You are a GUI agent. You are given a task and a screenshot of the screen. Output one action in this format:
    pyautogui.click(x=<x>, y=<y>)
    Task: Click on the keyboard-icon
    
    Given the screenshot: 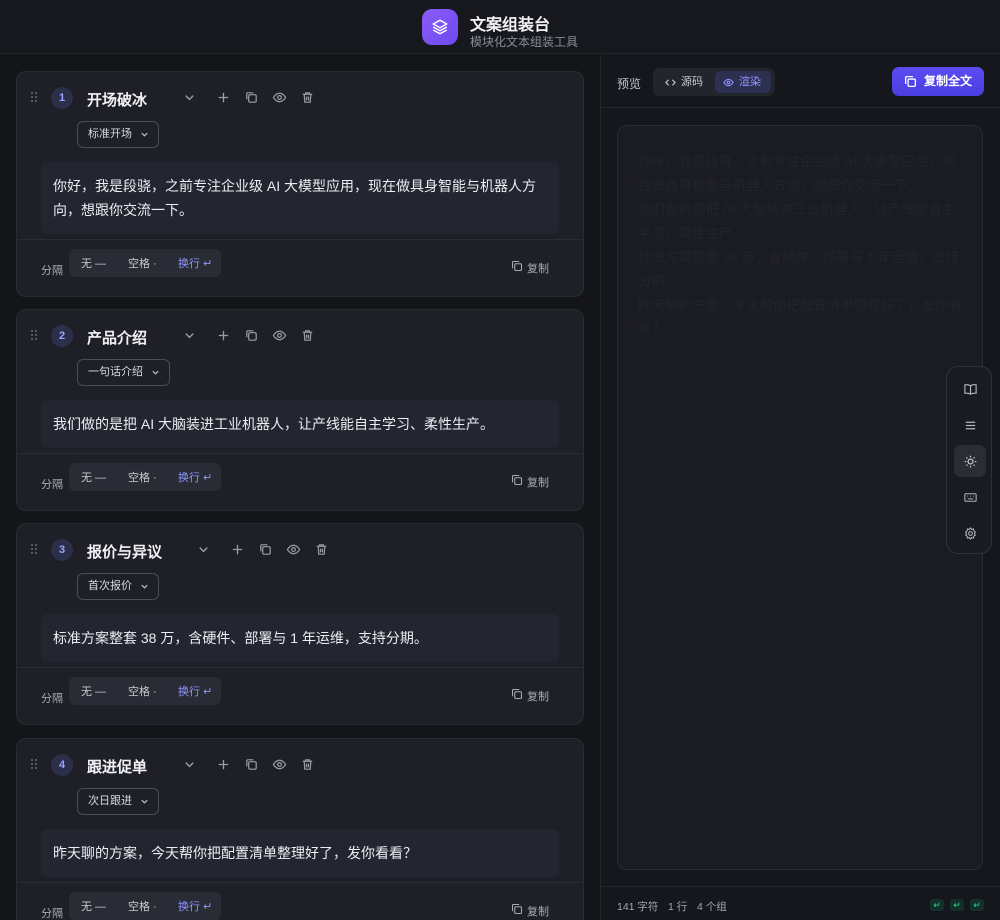 What is the action you would take?
    pyautogui.click(x=970, y=497)
    